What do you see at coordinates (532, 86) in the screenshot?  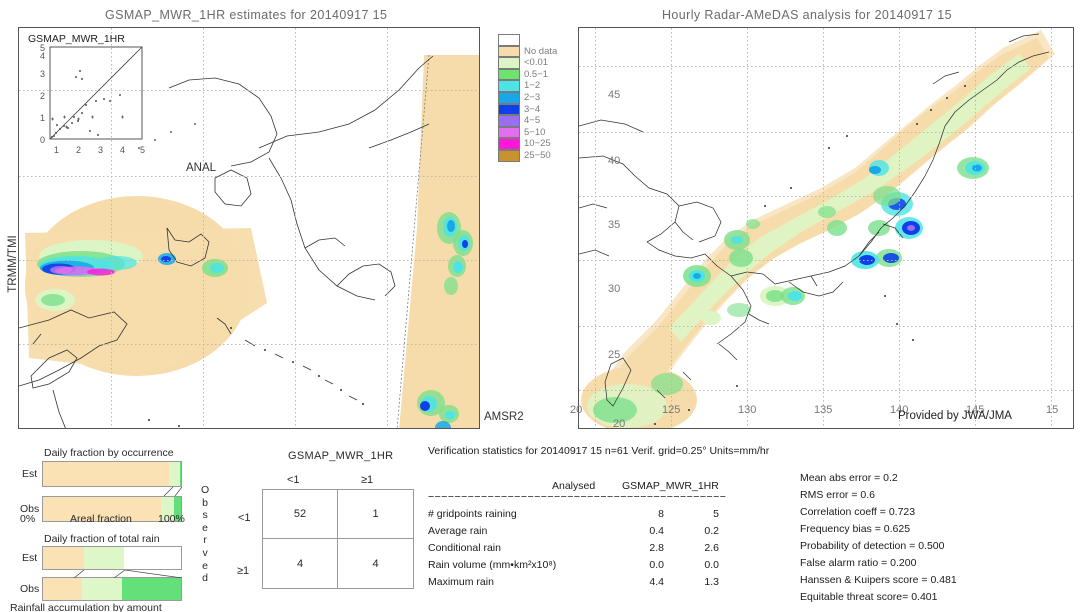 I see `legend-label: 1−2` at bounding box center [532, 86].